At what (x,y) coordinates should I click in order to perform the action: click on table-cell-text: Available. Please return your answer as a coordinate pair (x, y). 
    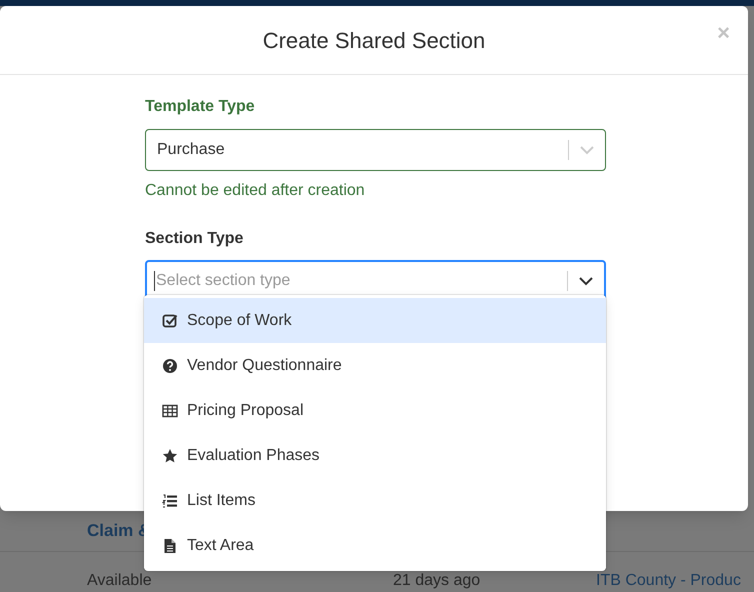
    Looking at the image, I should click on (119, 581).